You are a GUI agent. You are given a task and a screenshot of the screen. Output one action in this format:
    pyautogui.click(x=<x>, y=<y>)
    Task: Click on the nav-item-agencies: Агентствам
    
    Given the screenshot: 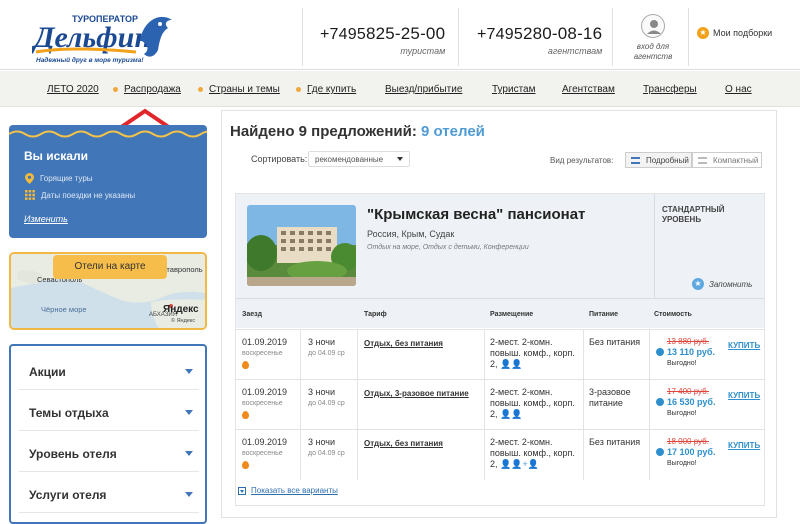 What is the action you would take?
    pyautogui.click(x=588, y=89)
    